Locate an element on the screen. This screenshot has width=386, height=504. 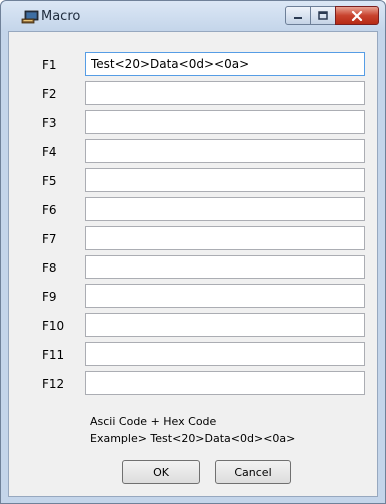
macro-row-f4: F4 is located at coordinates (194, 152).